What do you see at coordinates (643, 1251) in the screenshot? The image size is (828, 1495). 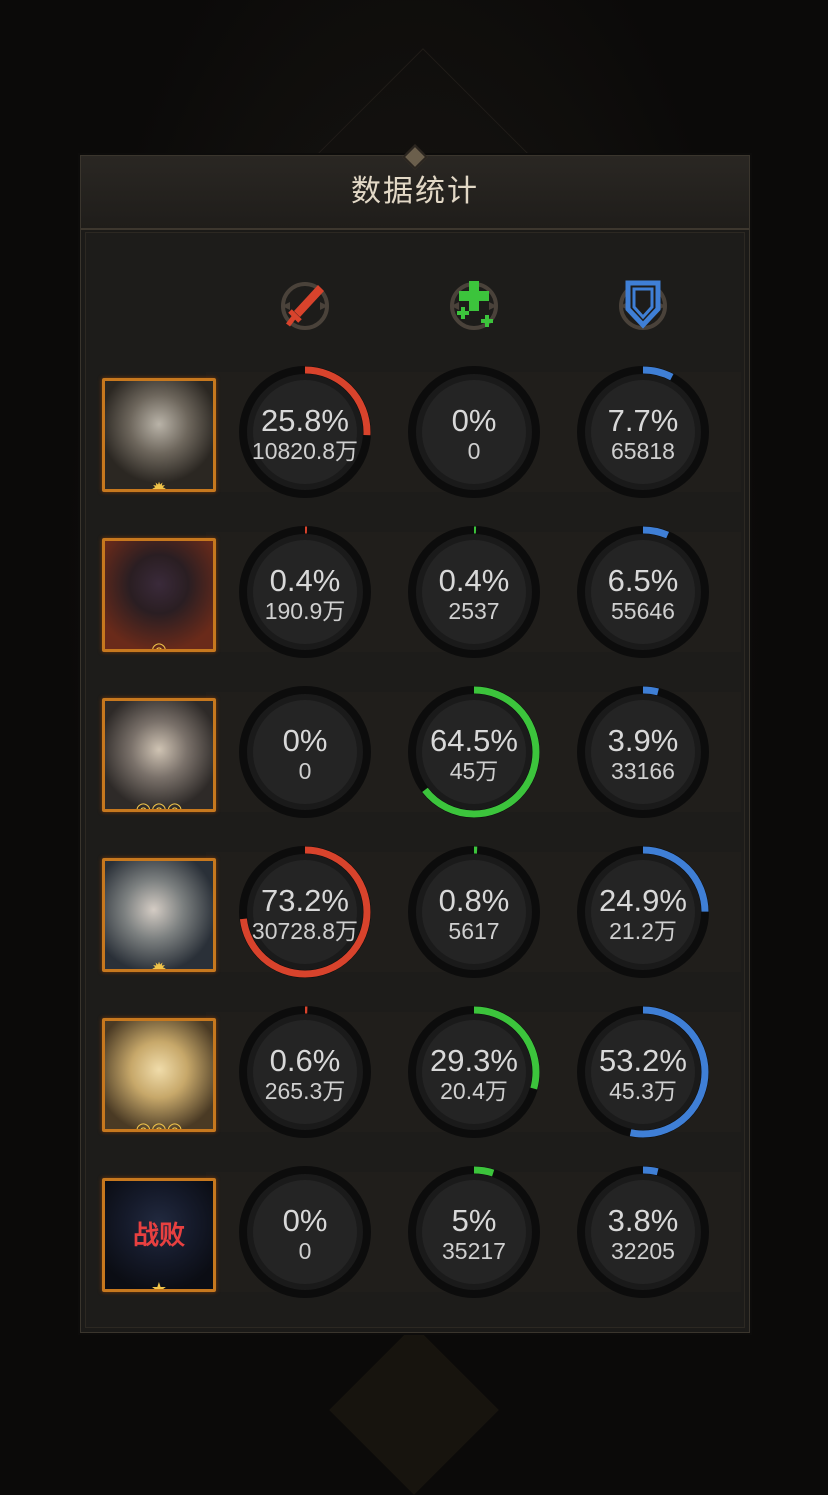 I see `stat-value: 32205` at bounding box center [643, 1251].